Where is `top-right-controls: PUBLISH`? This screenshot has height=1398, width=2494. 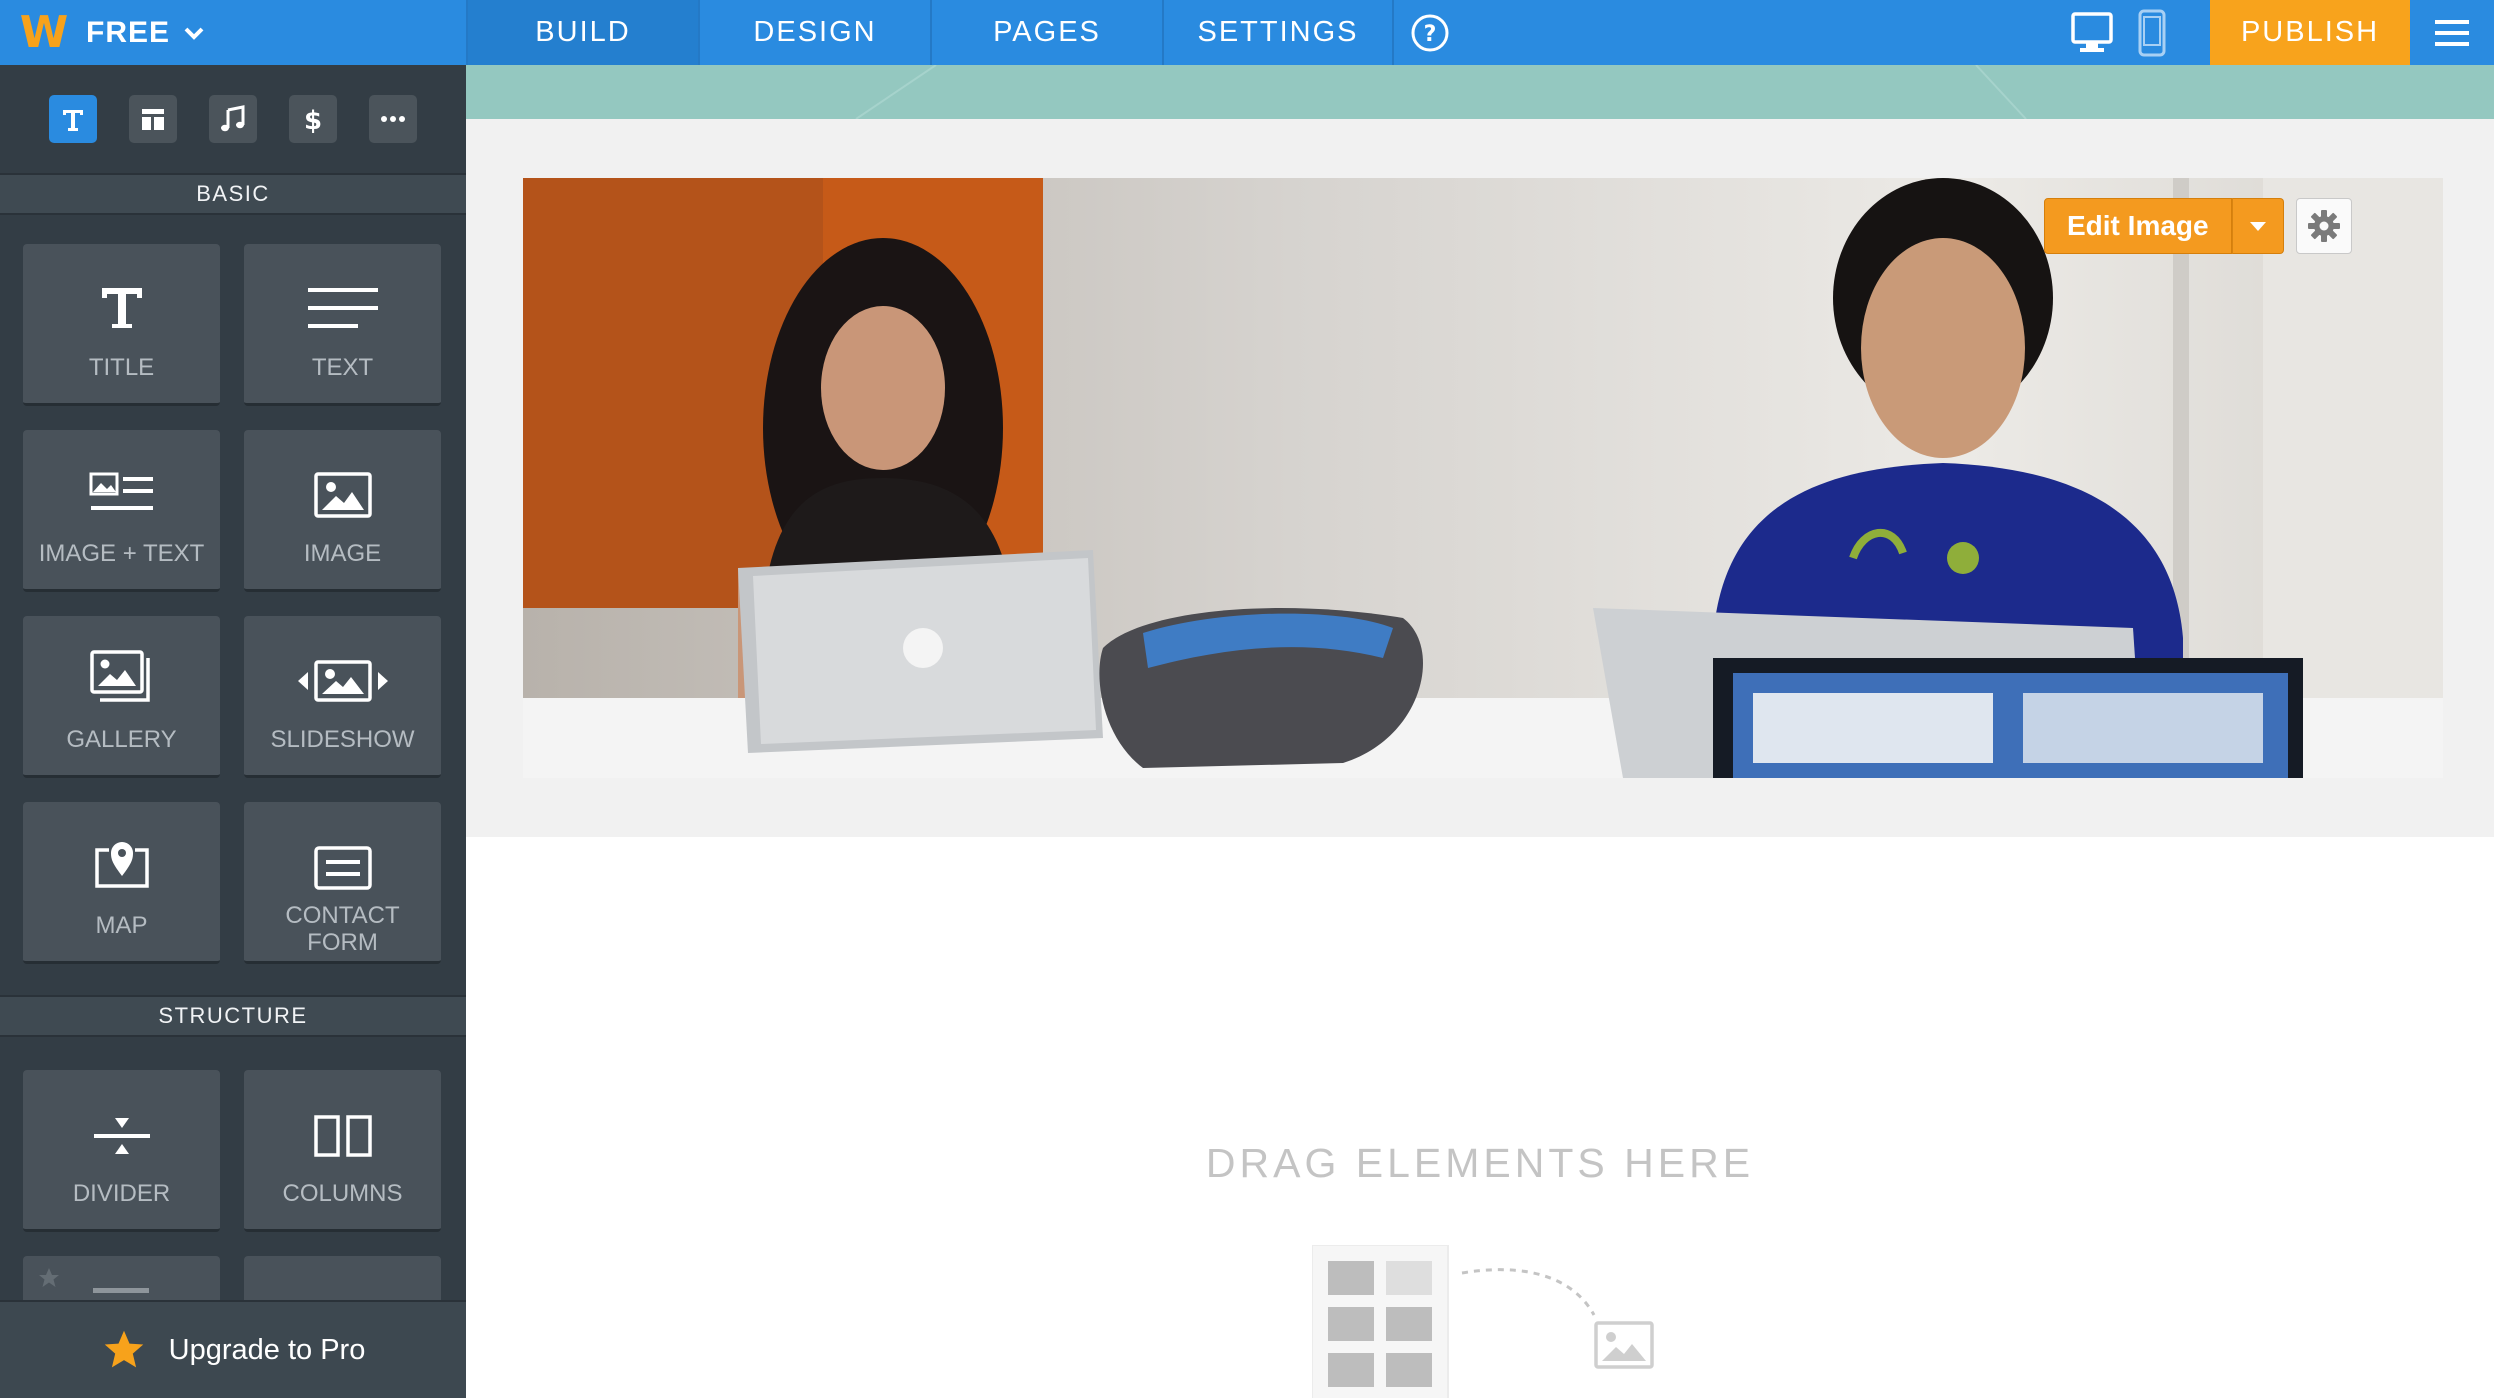
top-right-controls: PUBLISH is located at coordinates (2278, 32).